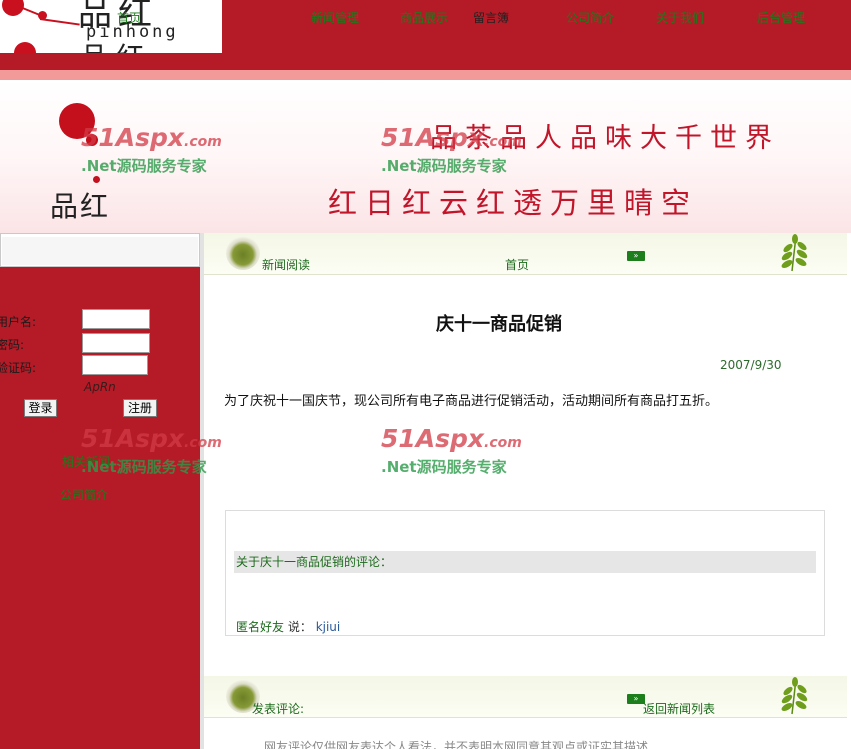 This screenshot has height=749, width=851. Describe the element at coordinates (517, 264) in the screenshot. I see `breadcrumb-home-link: 首页` at that location.